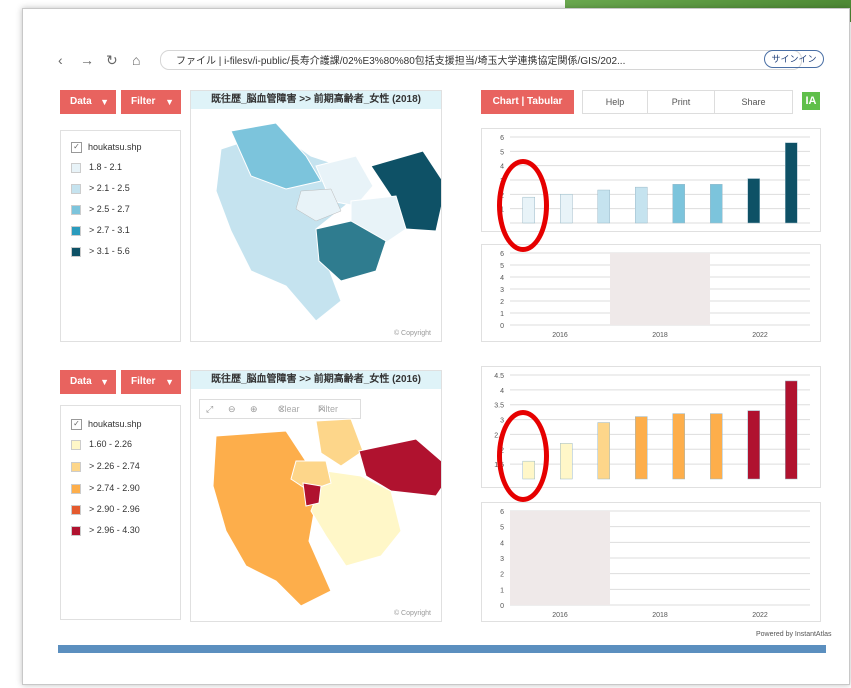  Describe the element at coordinates (109, 251) in the screenshot. I see `legend-label: > 3.1 - 5.6` at that location.